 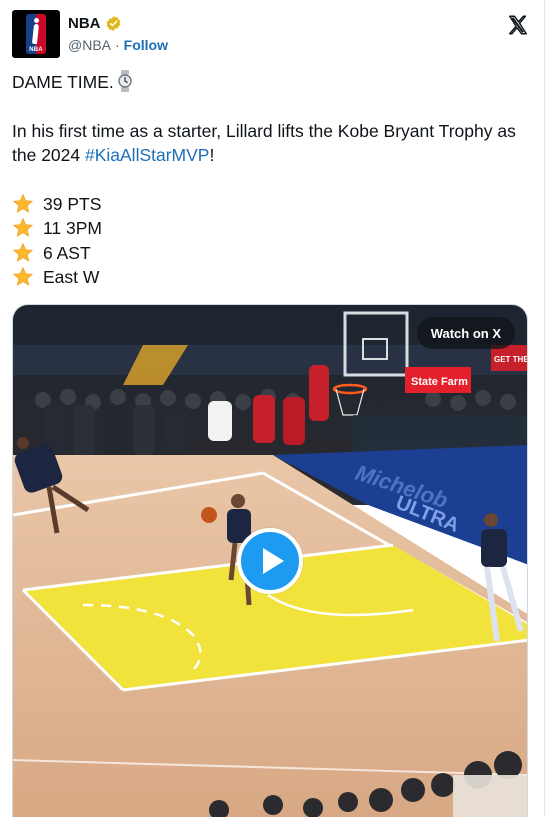 I want to click on nba-logo-text: NBA, so click(x=36, y=50).